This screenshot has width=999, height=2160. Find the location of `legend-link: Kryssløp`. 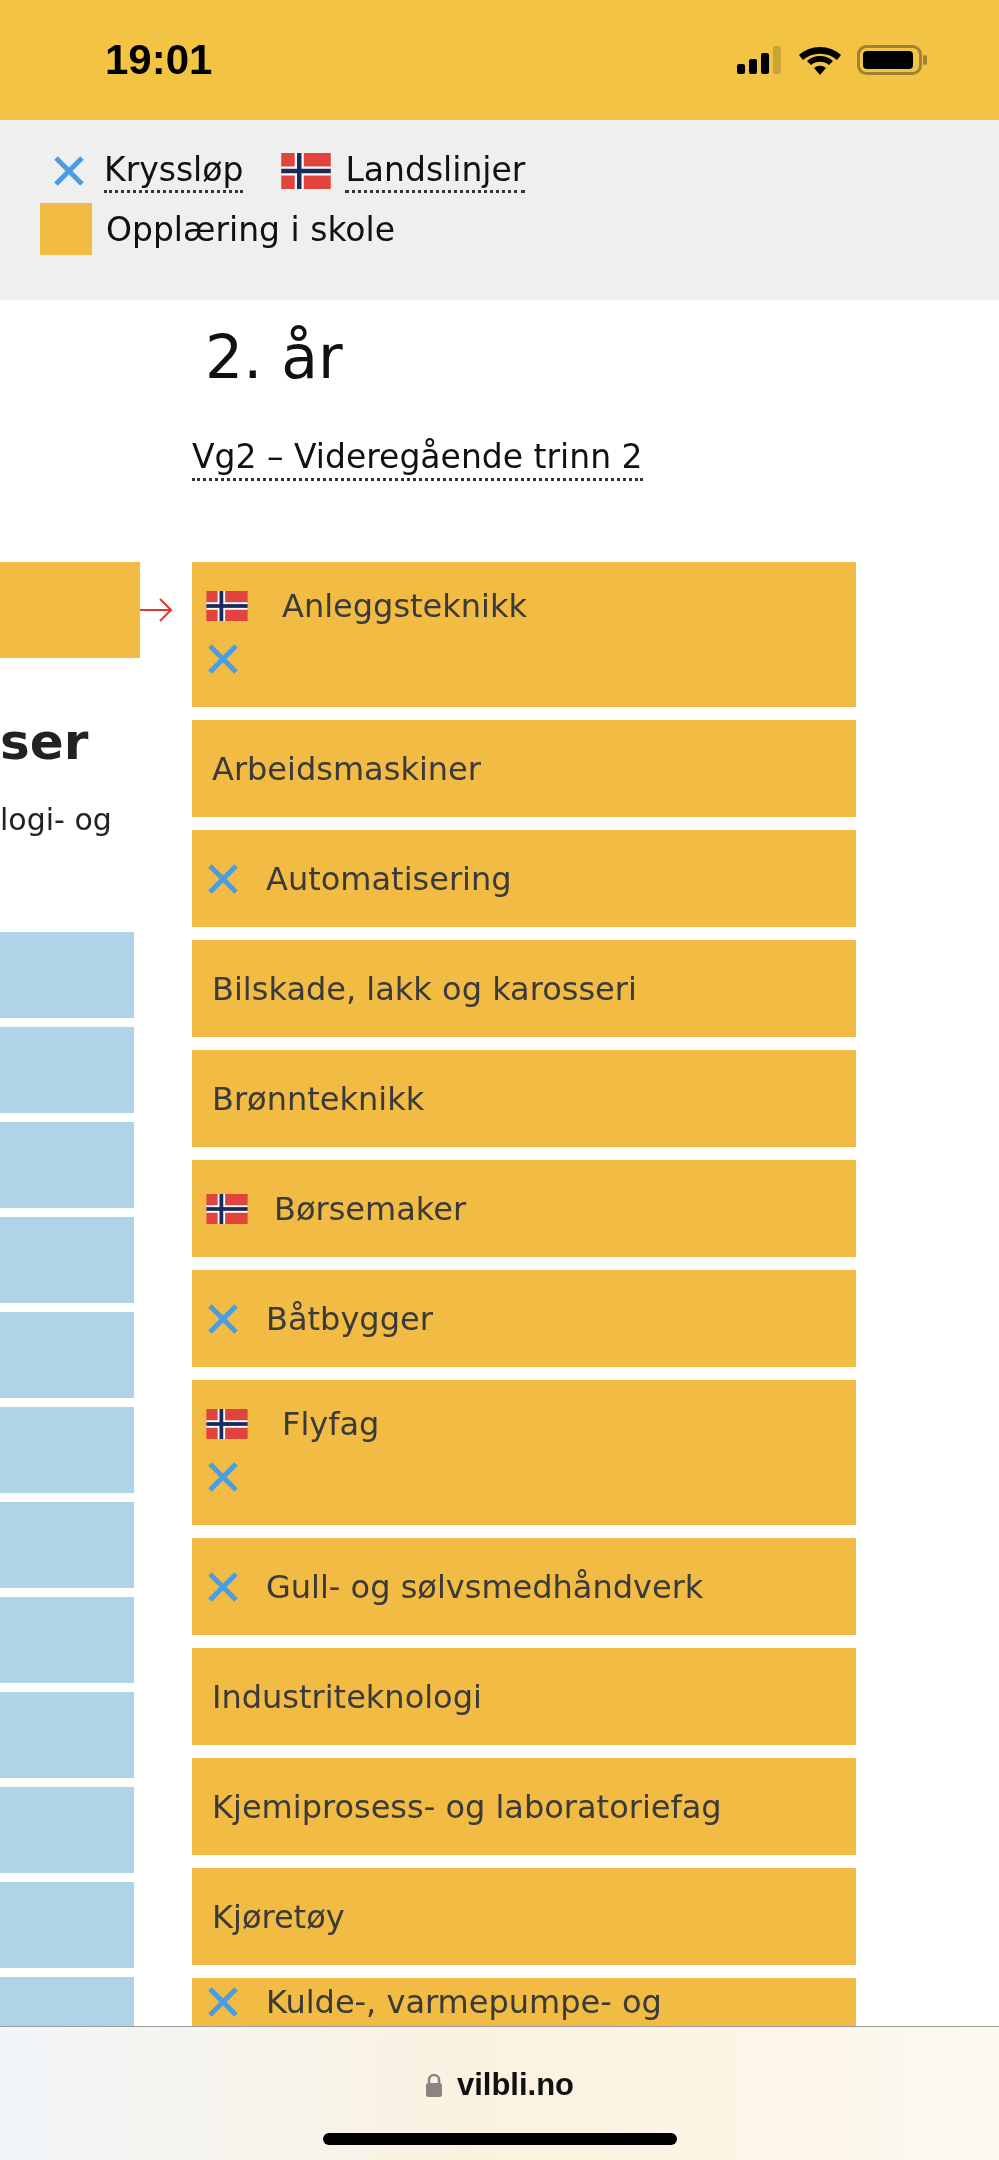

legend-link: Kryssløp is located at coordinates (174, 171).